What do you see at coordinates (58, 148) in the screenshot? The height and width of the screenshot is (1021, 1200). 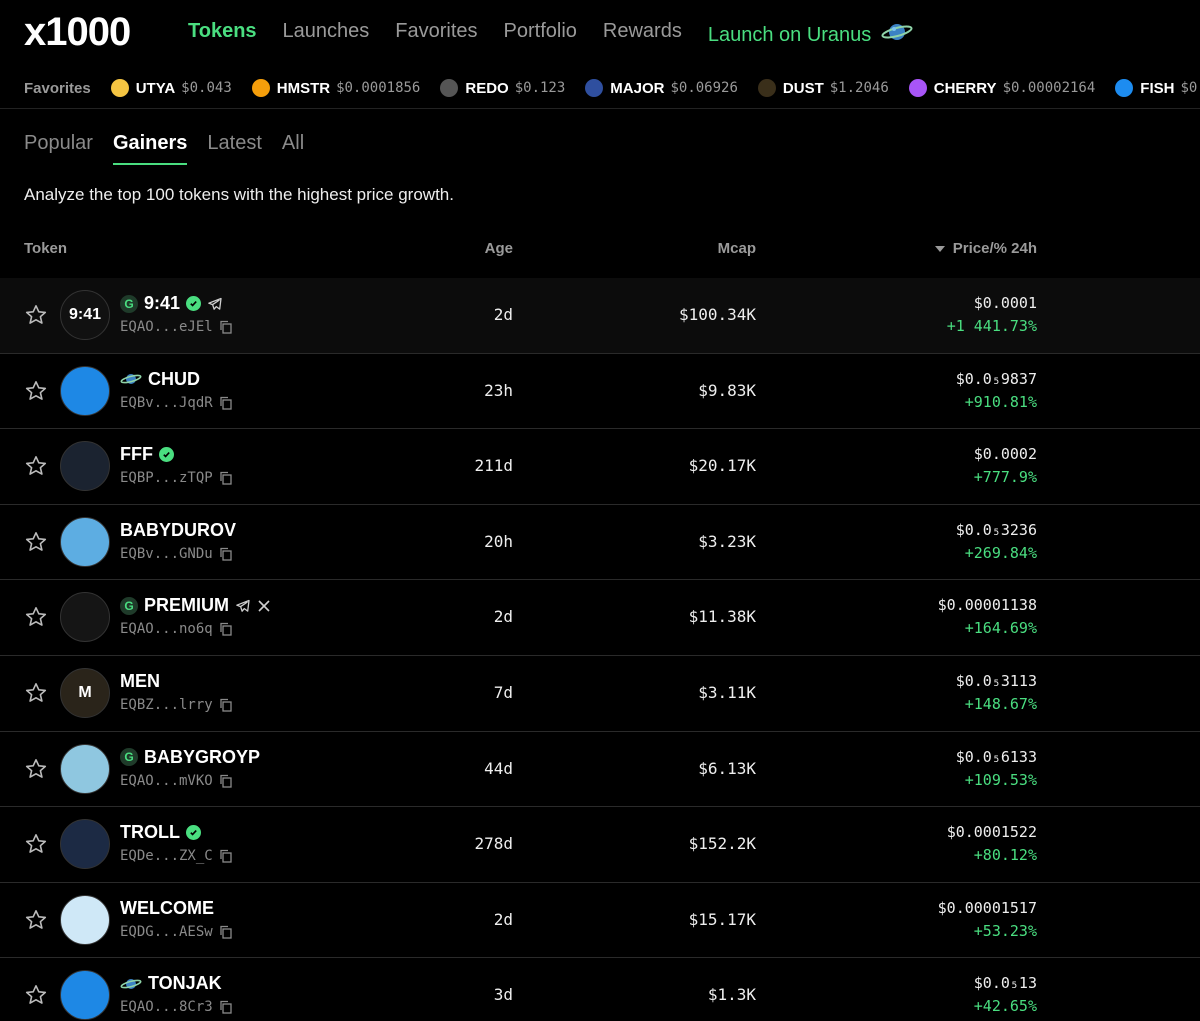 I see `tab-popular: Popular` at bounding box center [58, 148].